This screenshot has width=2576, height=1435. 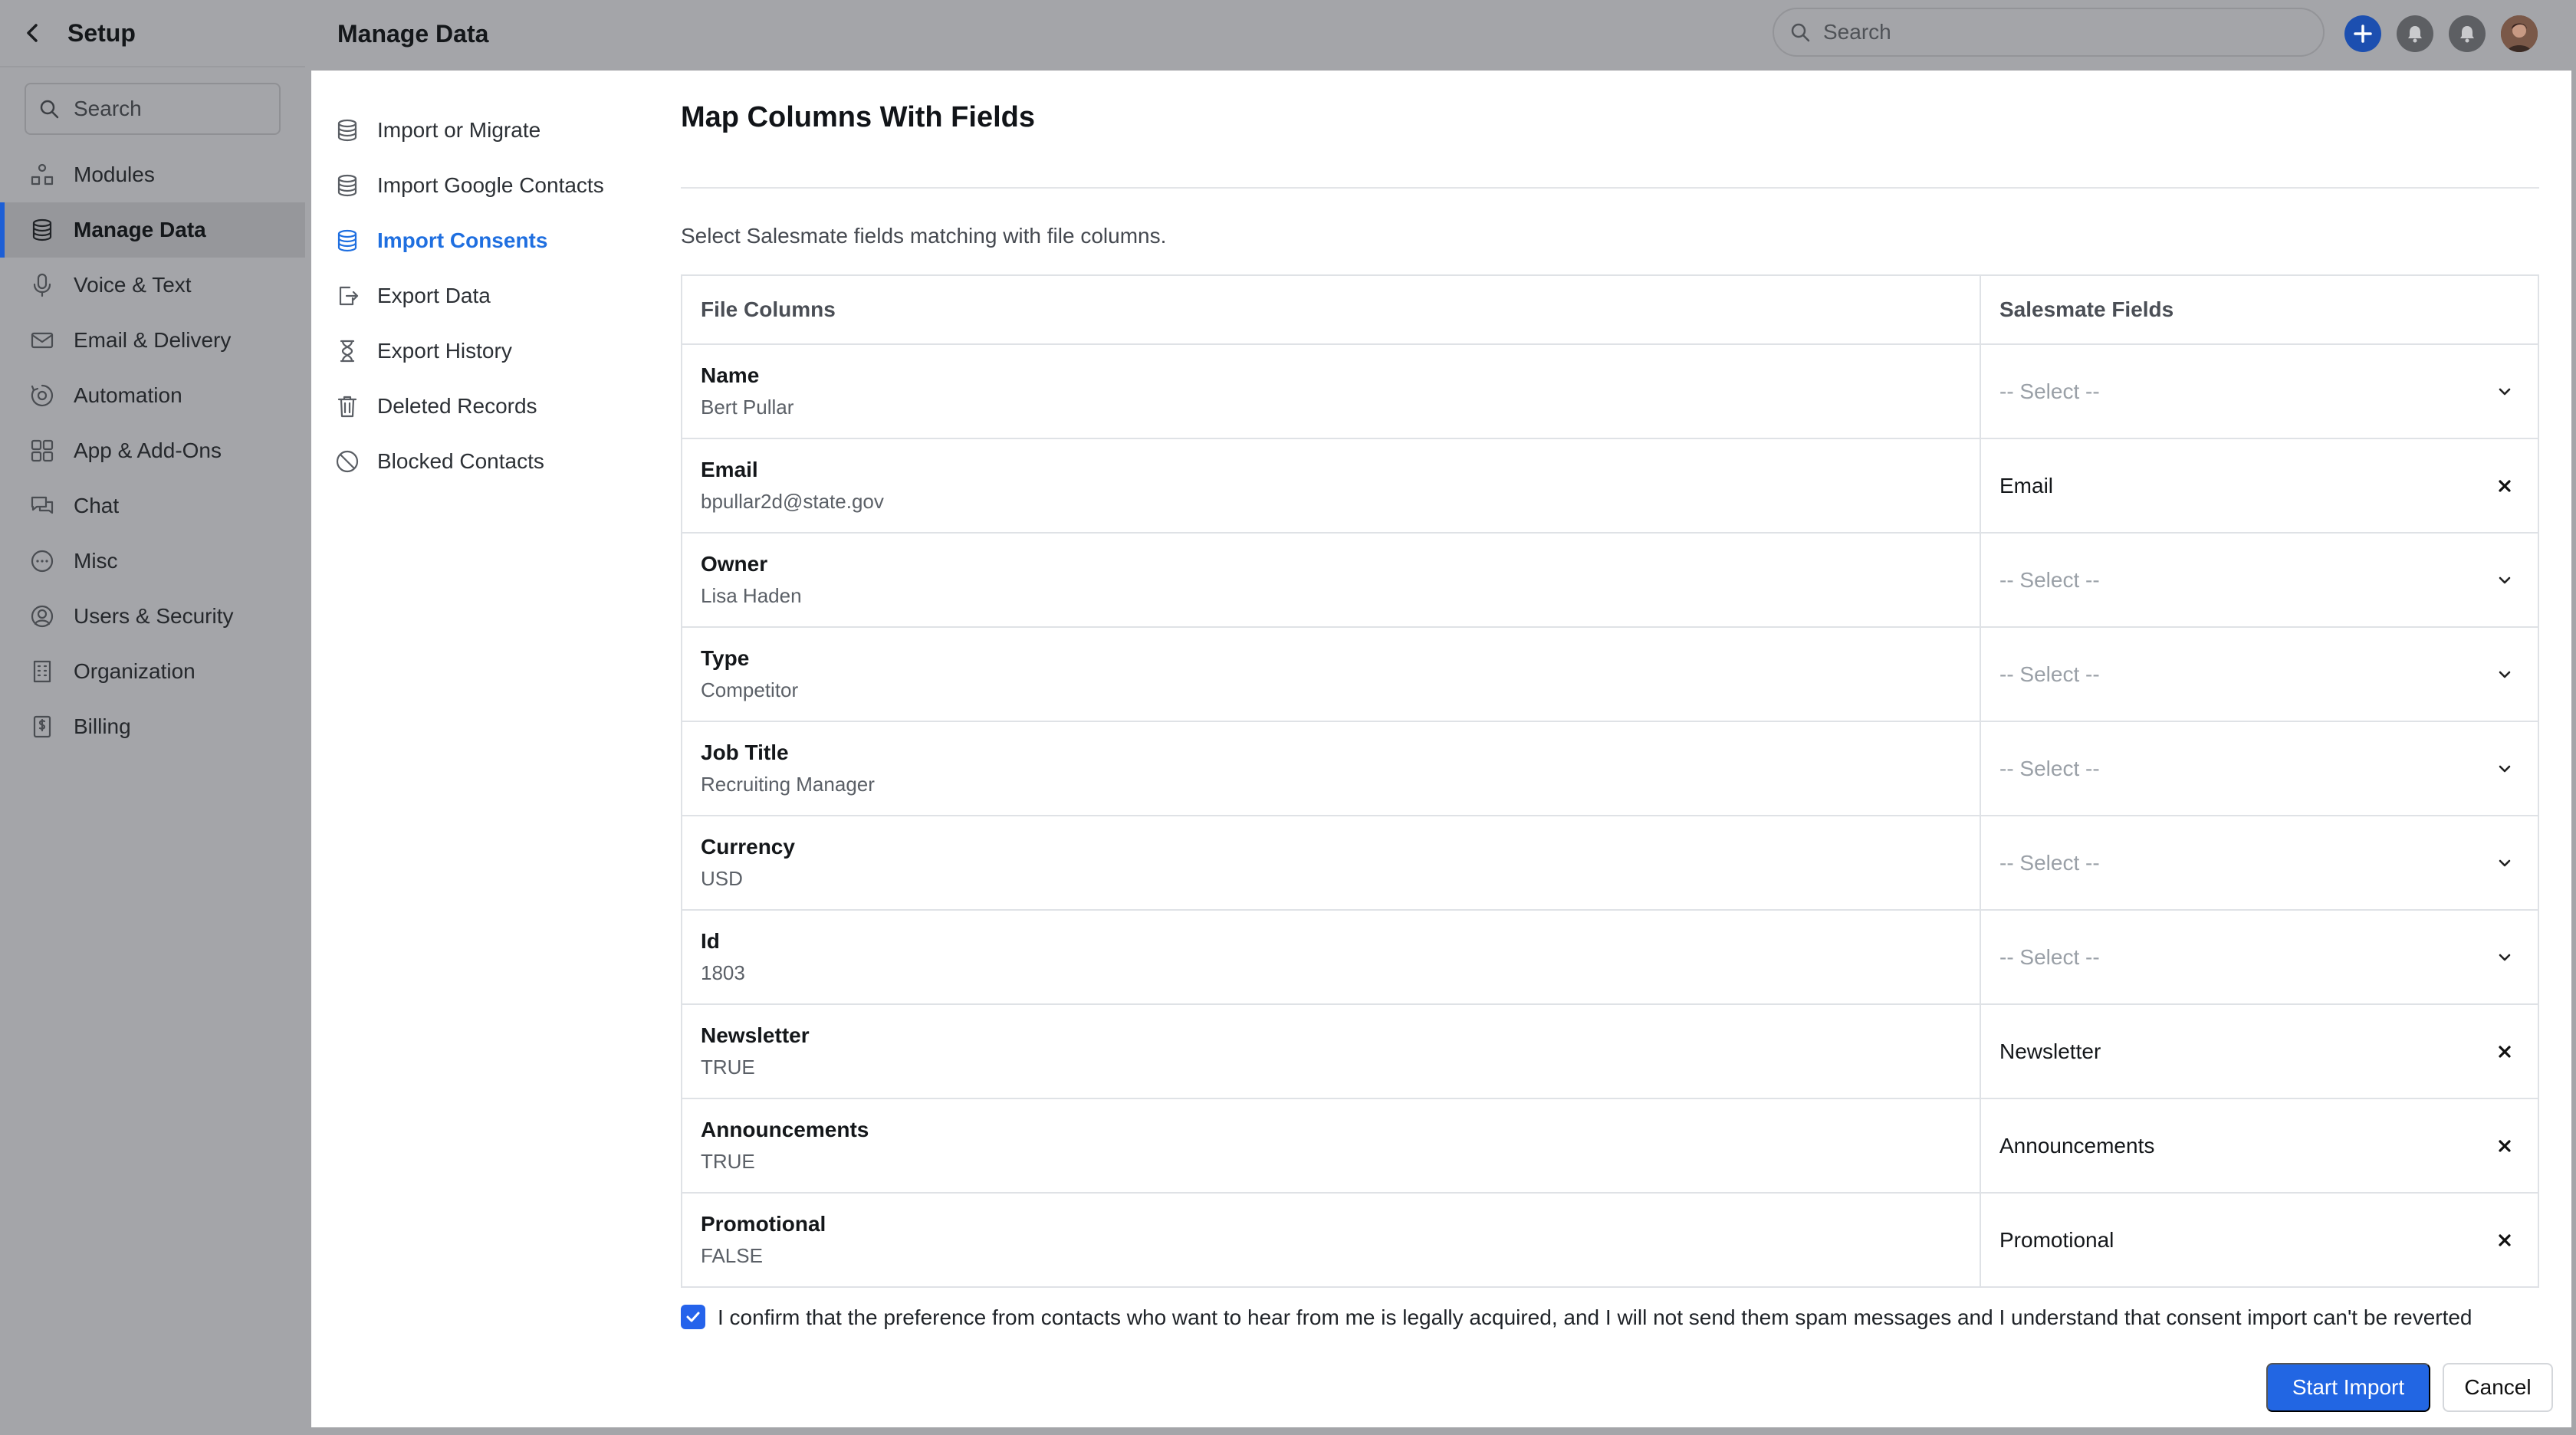 What do you see at coordinates (723, 972) in the screenshot?
I see `file-column-sample: 1803` at bounding box center [723, 972].